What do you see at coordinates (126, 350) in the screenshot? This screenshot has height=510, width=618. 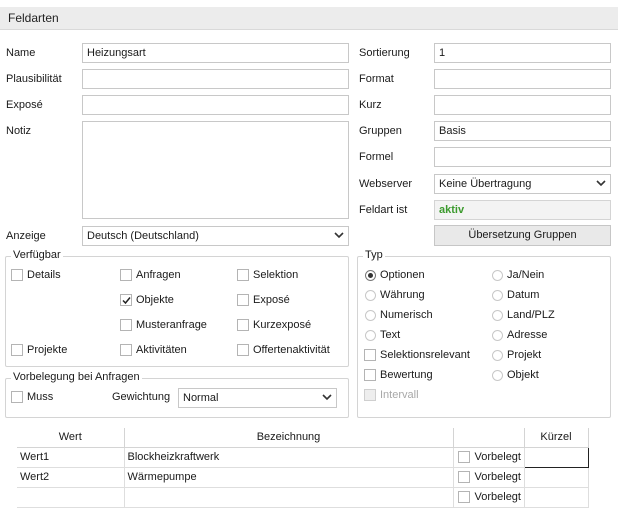 I see `aktivitaeten-checkbox` at bounding box center [126, 350].